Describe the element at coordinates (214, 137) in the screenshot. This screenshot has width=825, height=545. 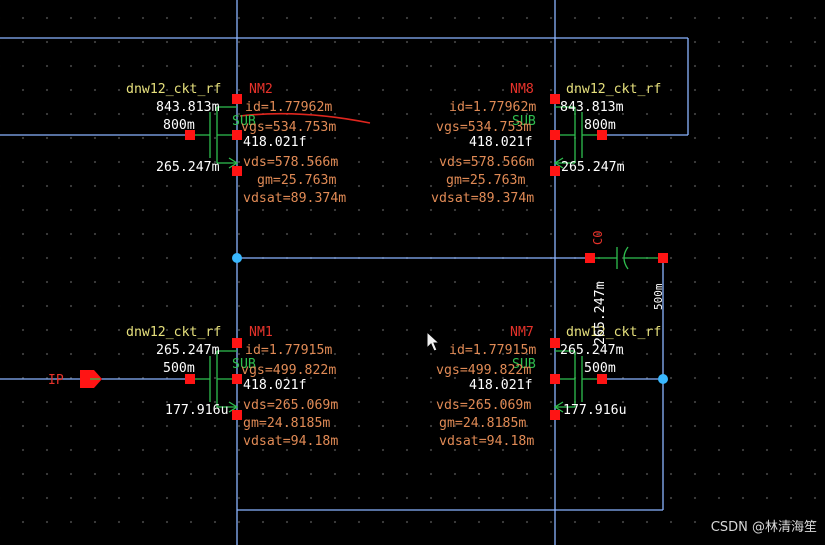
I see `nm2-symbol` at that location.